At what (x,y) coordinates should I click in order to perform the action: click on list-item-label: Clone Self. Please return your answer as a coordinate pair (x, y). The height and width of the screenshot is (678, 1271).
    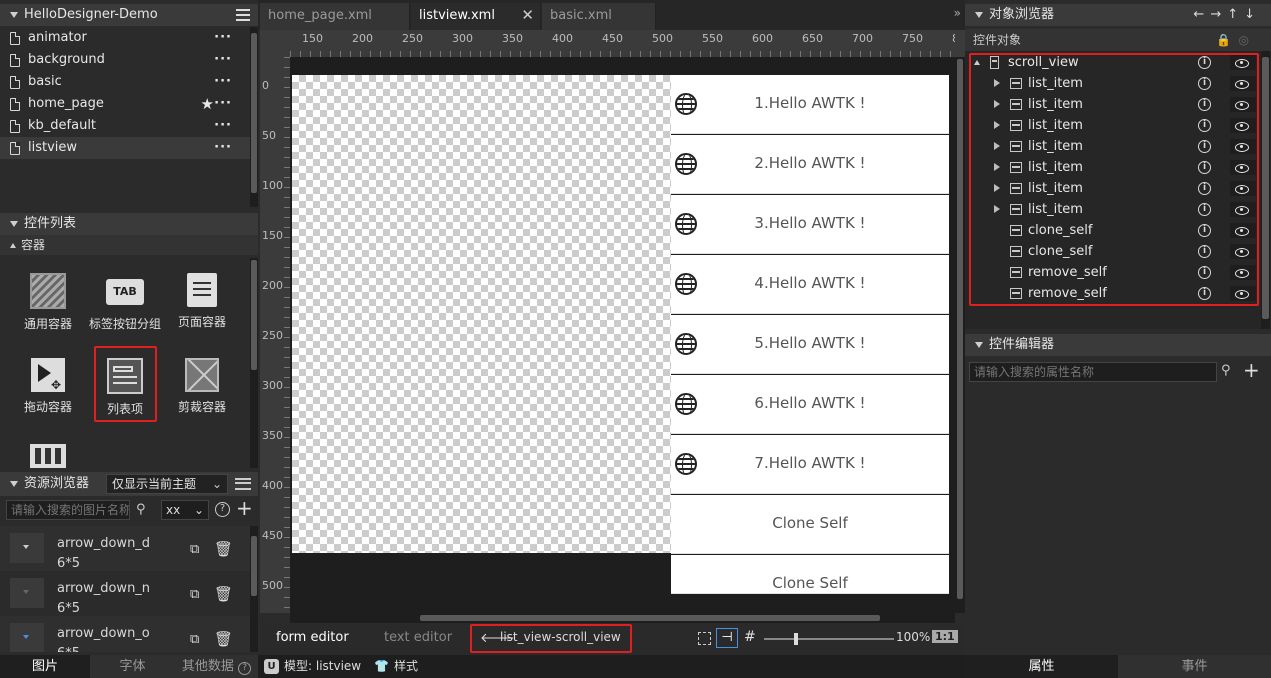
    Looking at the image, I should click on (810, 583).